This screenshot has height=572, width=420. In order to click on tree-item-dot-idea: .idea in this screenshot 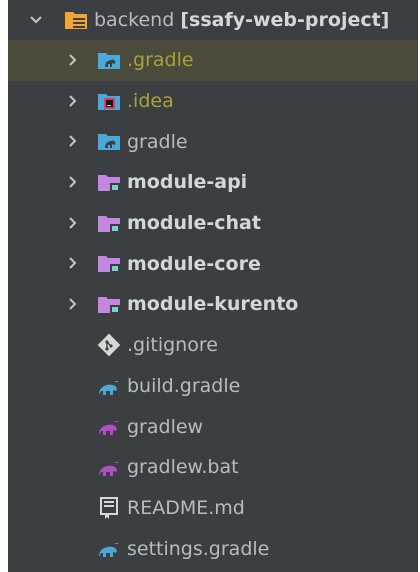, I will do `click(213, 101)`.